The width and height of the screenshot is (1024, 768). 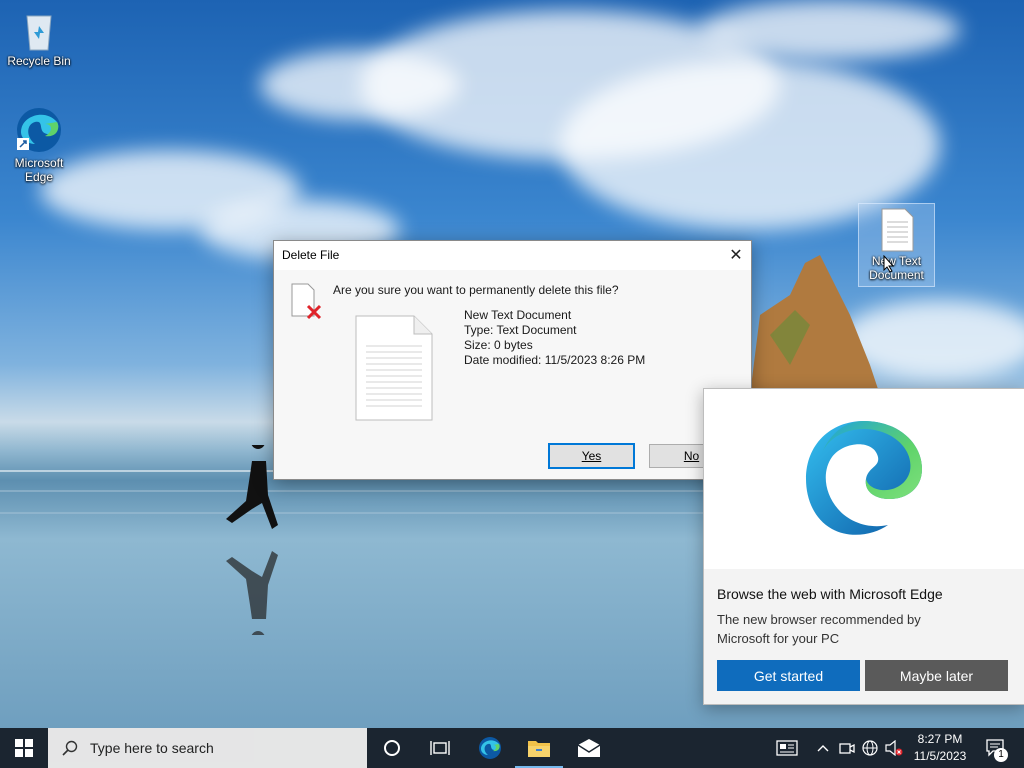 I want to click on taskbar-edge-button, so click(x=490, y=748).